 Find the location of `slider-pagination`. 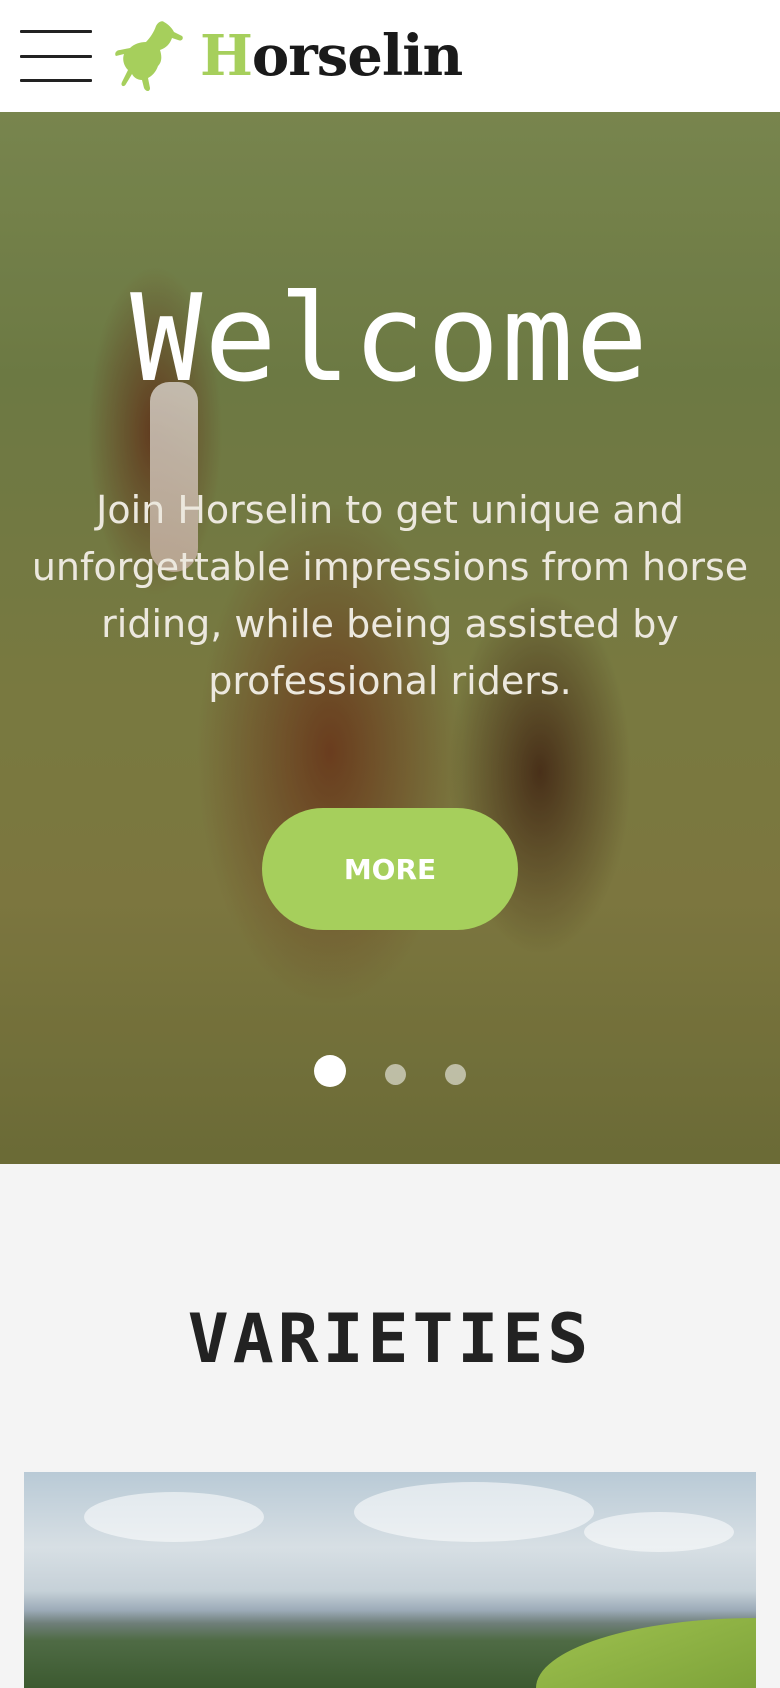

slider-pagination is located at coordinates (390, 1075).